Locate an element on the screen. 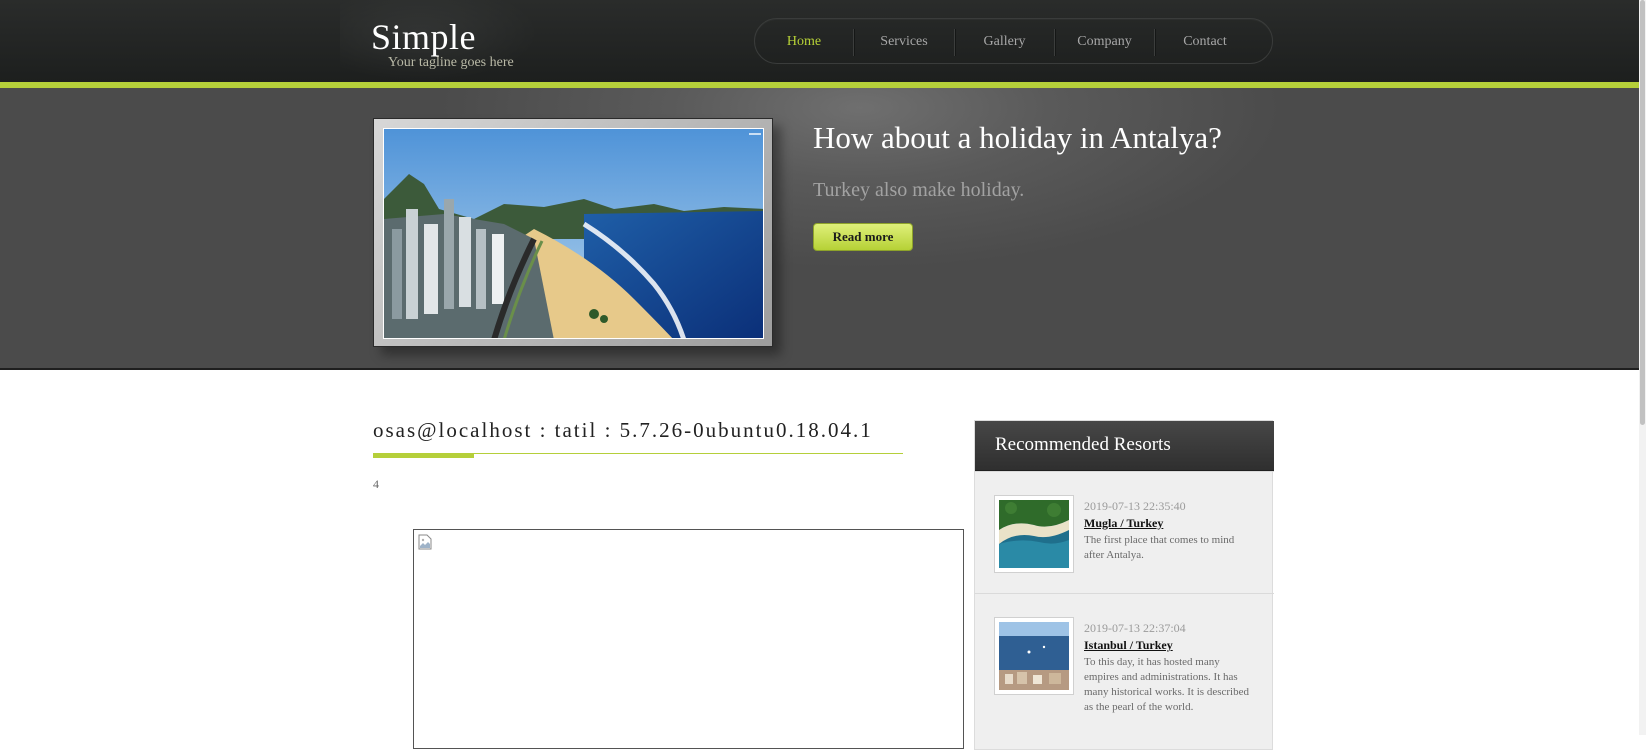 The image size is (1646, 751). nav-item-contact: Contact is located at coordinates (1205, 42).